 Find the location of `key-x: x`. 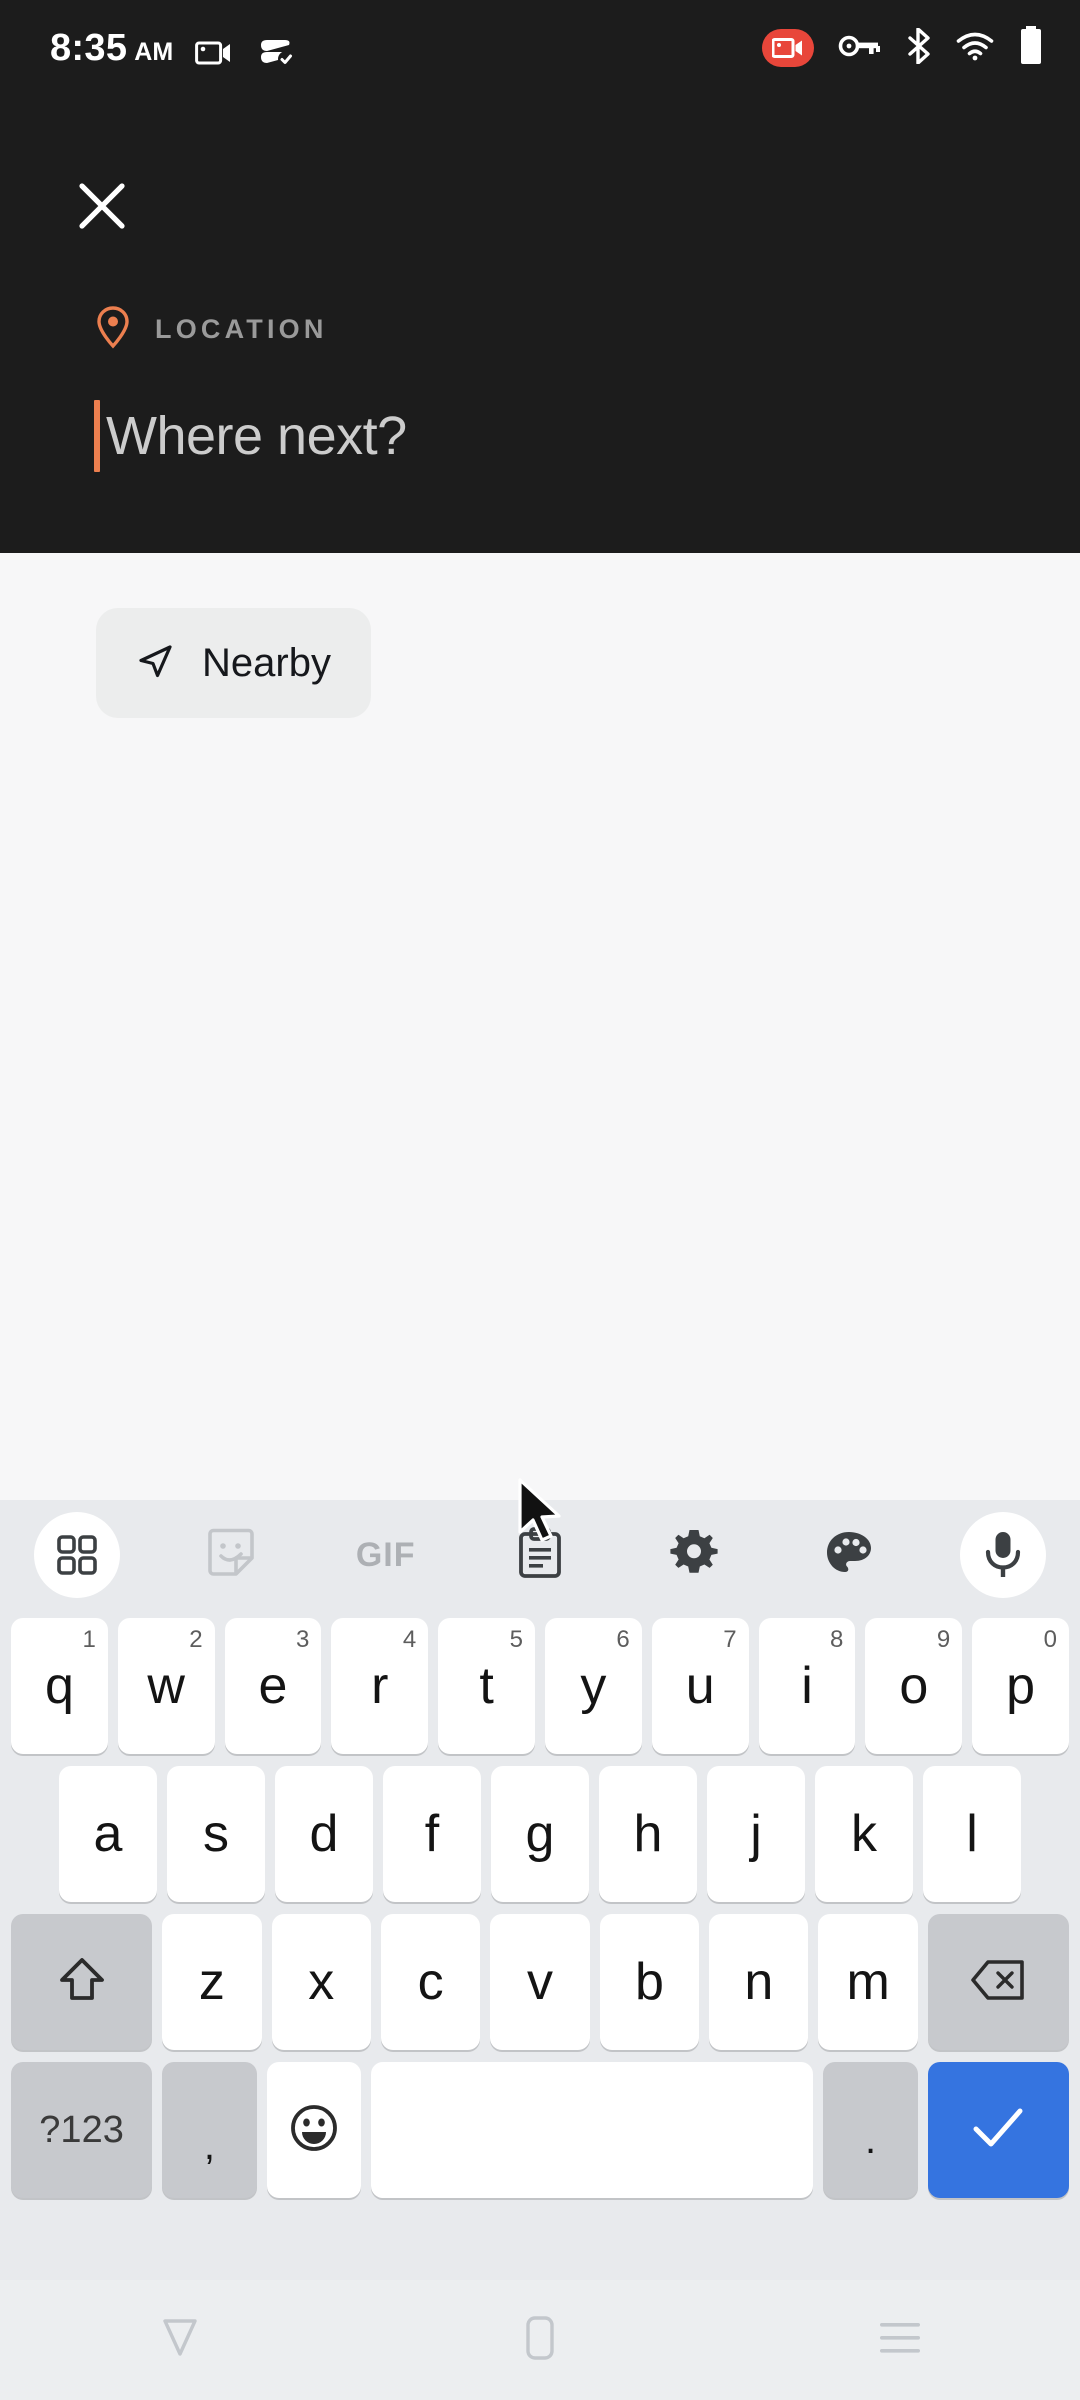

key-x: x is located at coordinates (321, 1982).